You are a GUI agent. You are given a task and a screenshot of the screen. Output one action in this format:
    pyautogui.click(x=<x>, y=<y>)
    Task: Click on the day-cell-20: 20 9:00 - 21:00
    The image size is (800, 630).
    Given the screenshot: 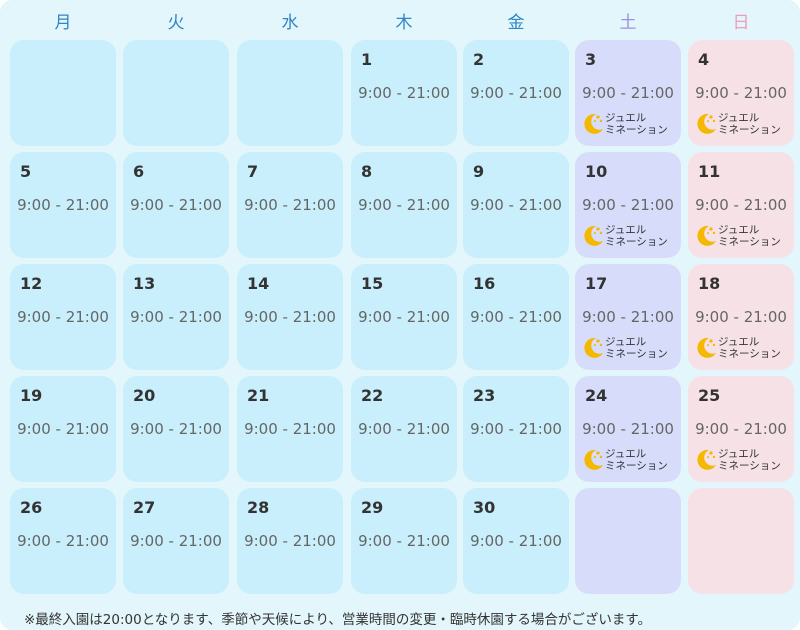 What is the action you would take?
    pyautogui.click(x=176, y=429)
    